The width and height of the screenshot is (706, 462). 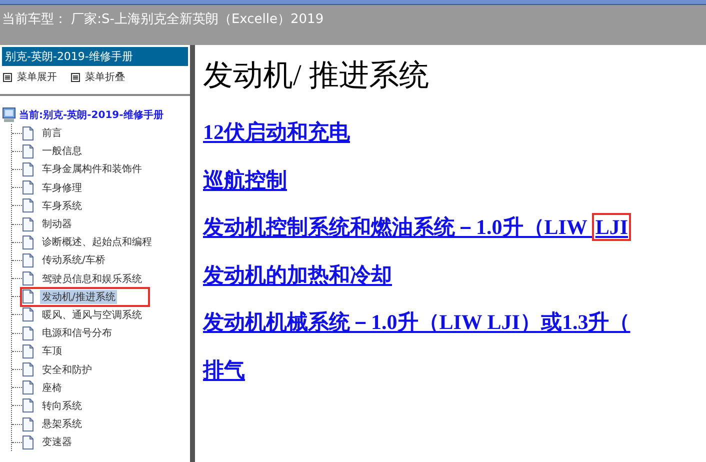 What do you see at coordinates (224, 370) in the screenshot?
I see `section-link: 排气` at bounding box center [224, 370].